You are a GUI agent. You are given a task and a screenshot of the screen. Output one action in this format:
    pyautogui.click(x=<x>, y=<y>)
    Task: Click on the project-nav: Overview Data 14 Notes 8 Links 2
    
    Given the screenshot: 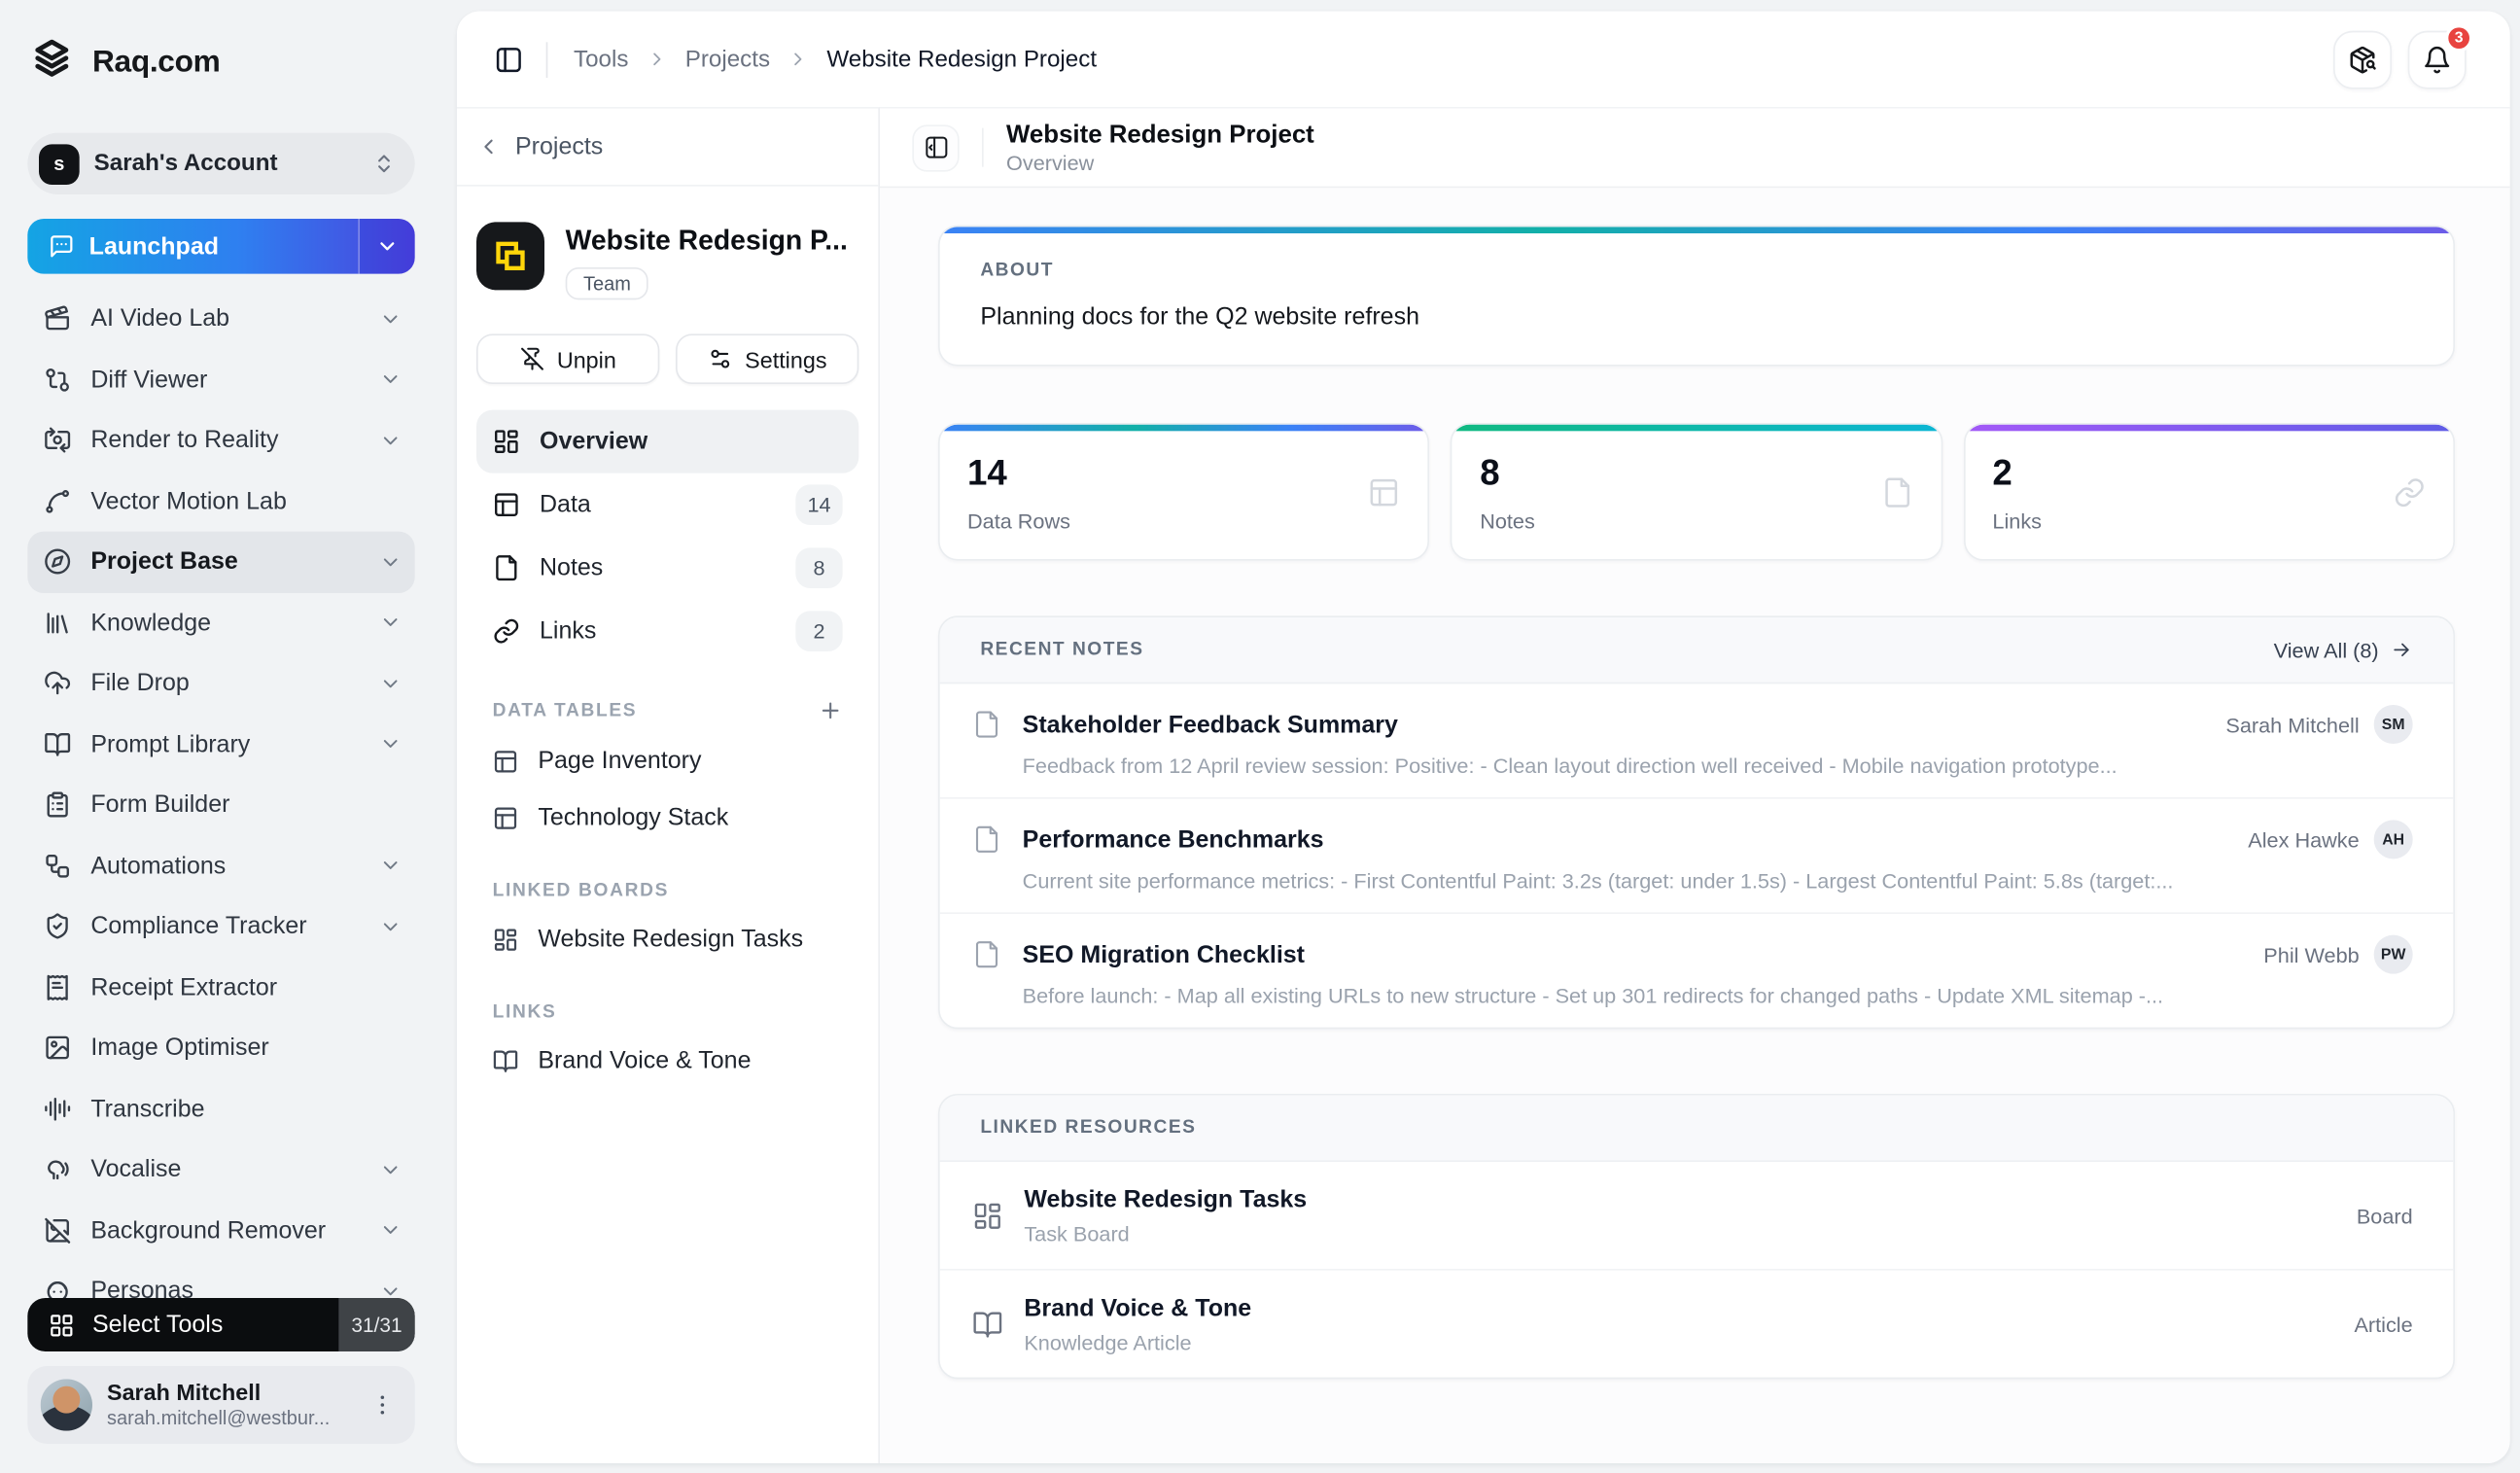 What is the action you would take?
    pyautogui.click(x=667, y=536)
    